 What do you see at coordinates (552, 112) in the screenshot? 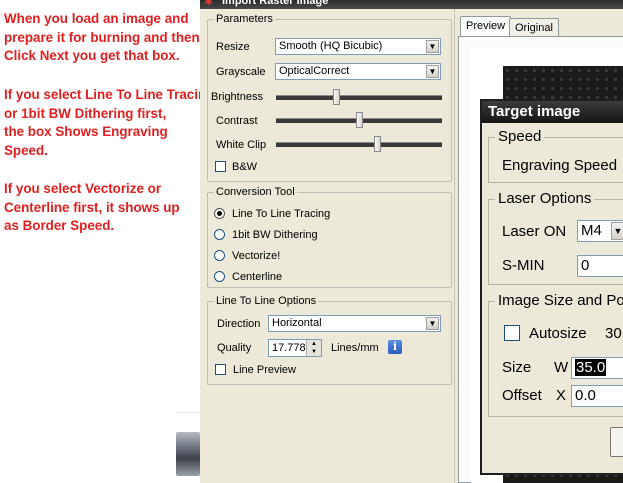
I see `target-title: Target image` at bounding box center [552, 112].